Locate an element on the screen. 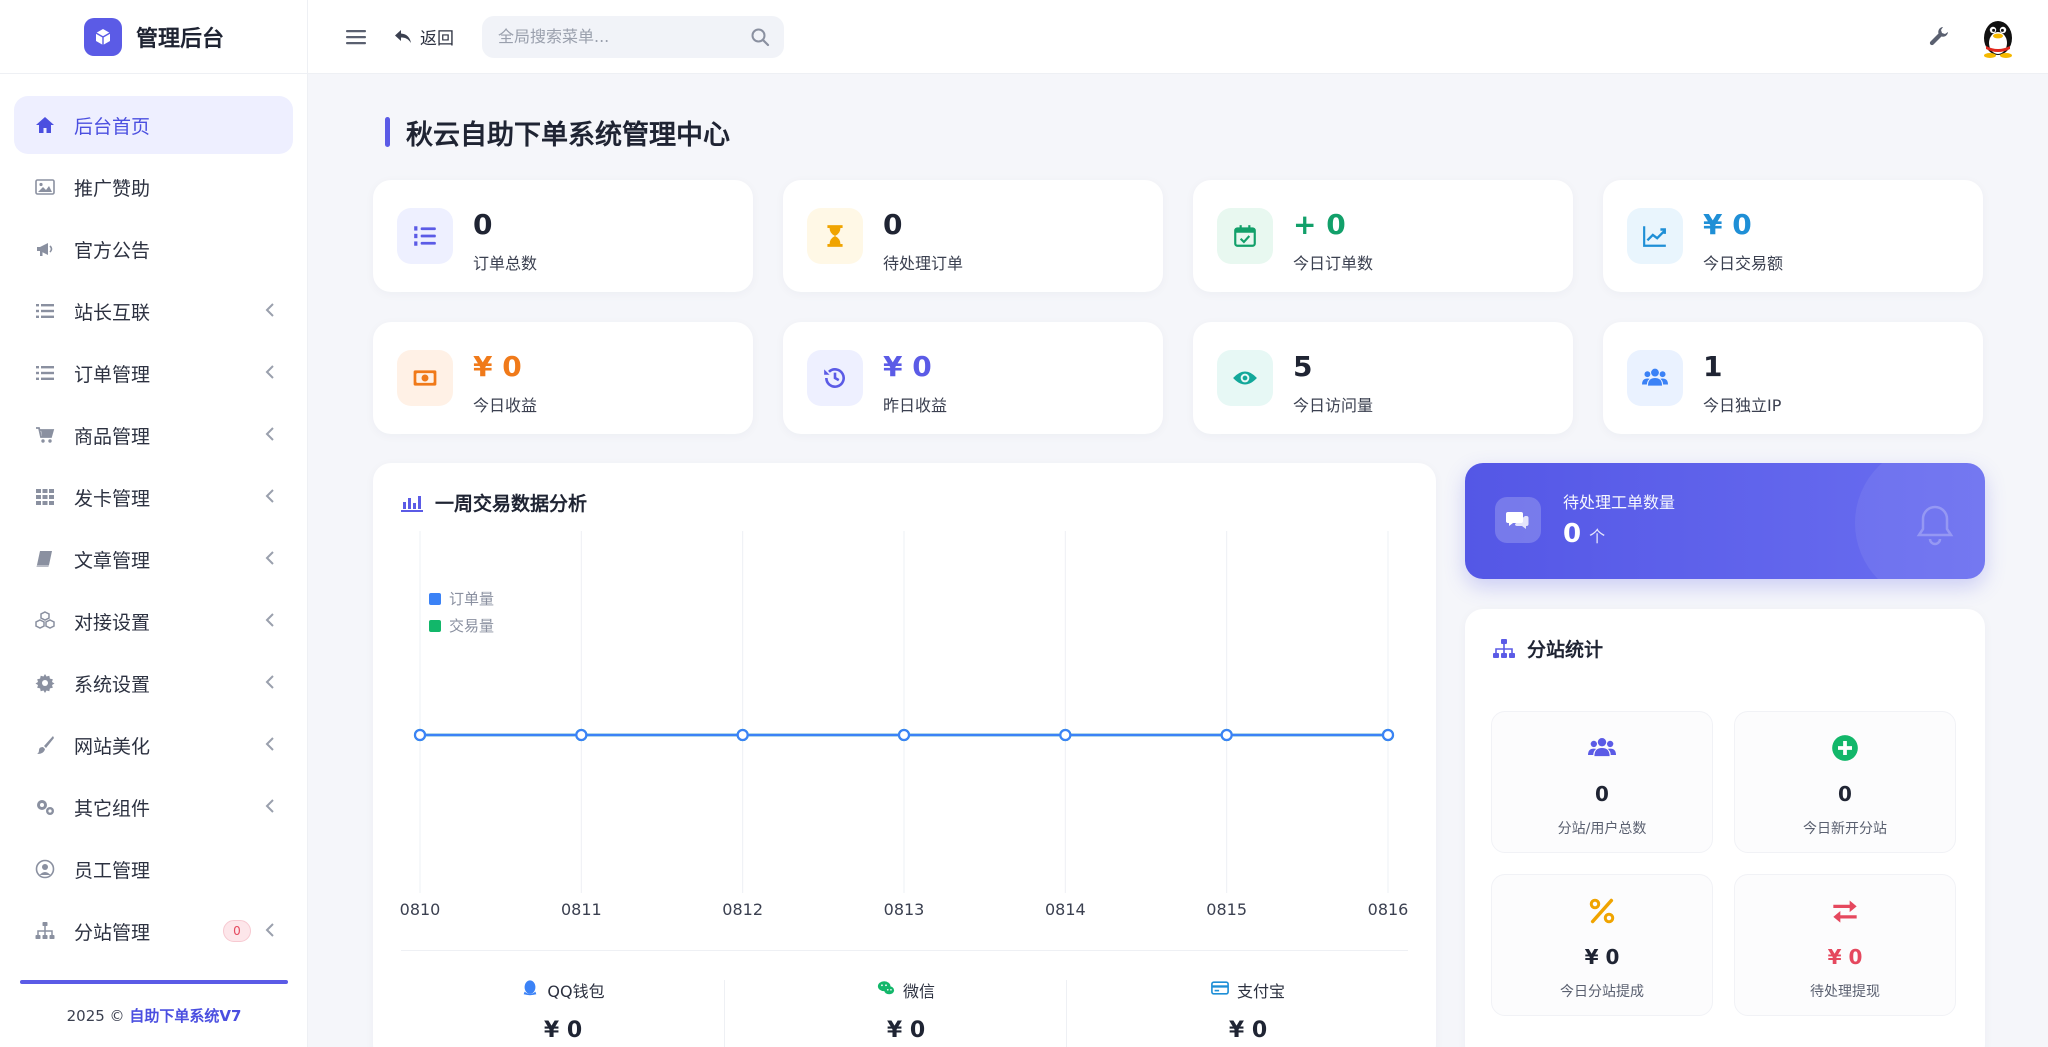 The width and height of the screenshot is (2048, 1047). page-title: 秋云自助下单系统管理中心 is located at coordinates (557, 133).